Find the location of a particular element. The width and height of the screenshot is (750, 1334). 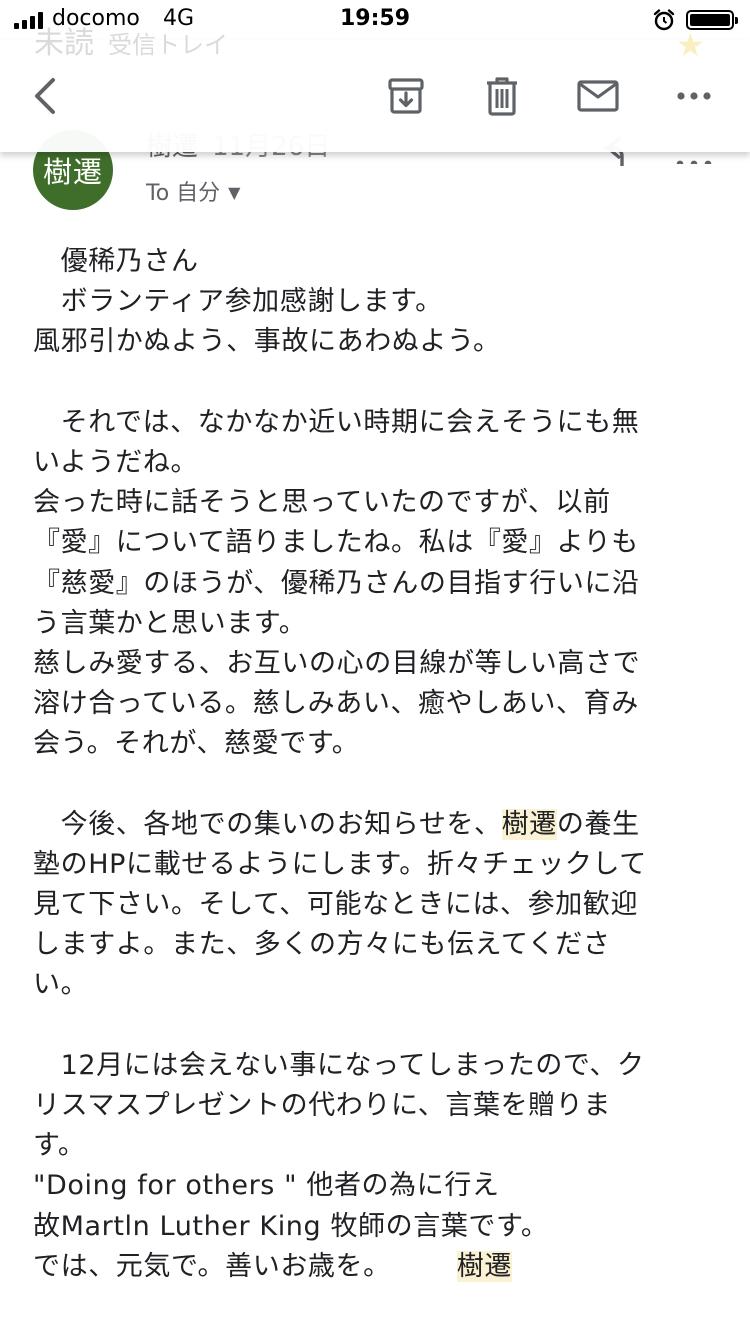

mark-unread-button is located at coordinates (598, 96).